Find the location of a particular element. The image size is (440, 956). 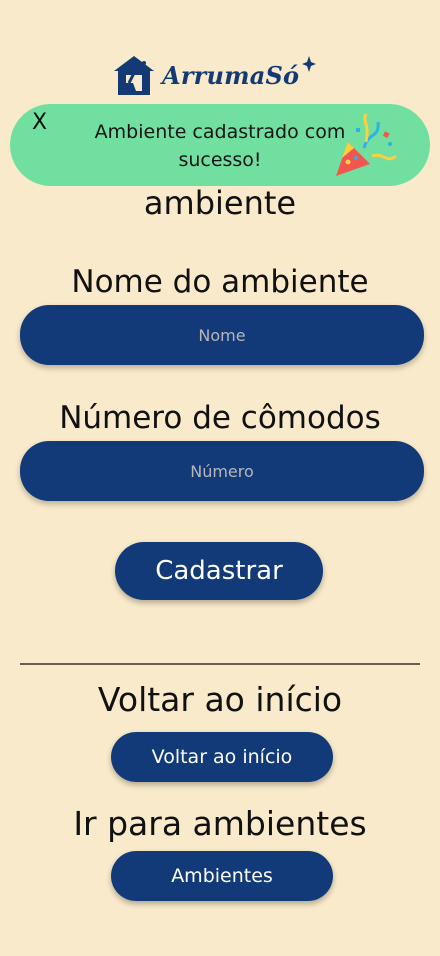

environments-button: Ambientes is located at coordinates (222, 876).